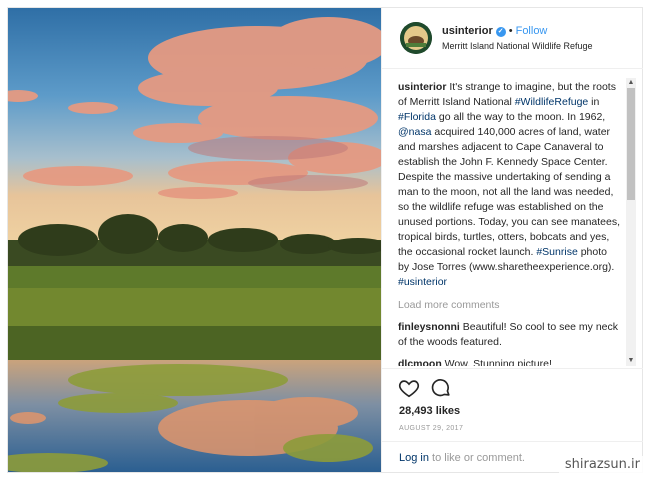 This screenshot has height=481, width=650. I want to click on header-username: usinterior, so click(467, 31).